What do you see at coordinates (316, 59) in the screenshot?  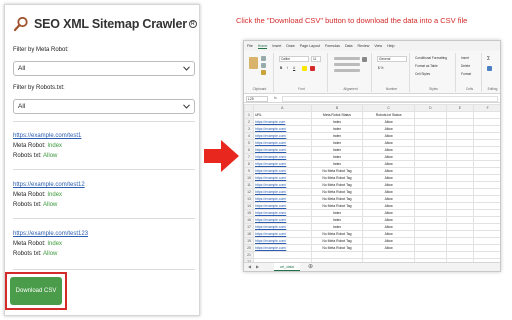 I see `font-size-select: 11` at bounding box center [316, 59].